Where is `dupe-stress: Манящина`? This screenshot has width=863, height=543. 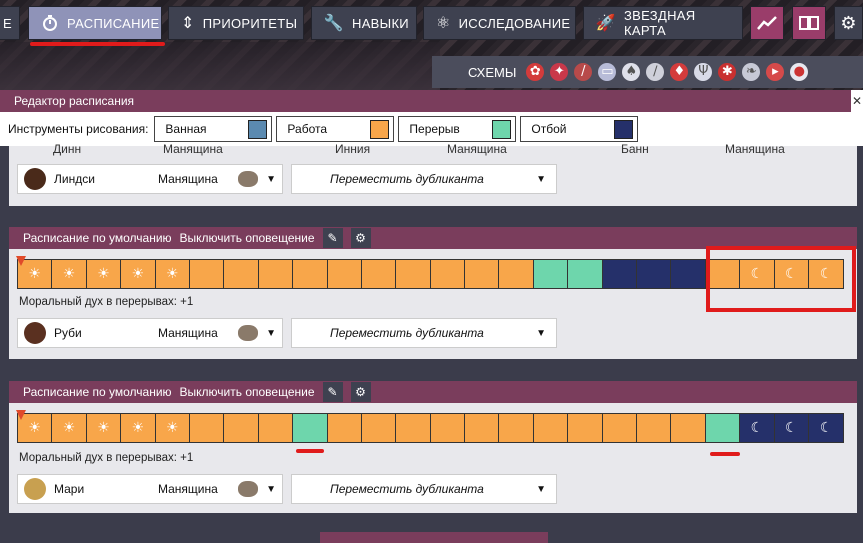
dupe-stress: Манящина is located at coordinates (188, 333).